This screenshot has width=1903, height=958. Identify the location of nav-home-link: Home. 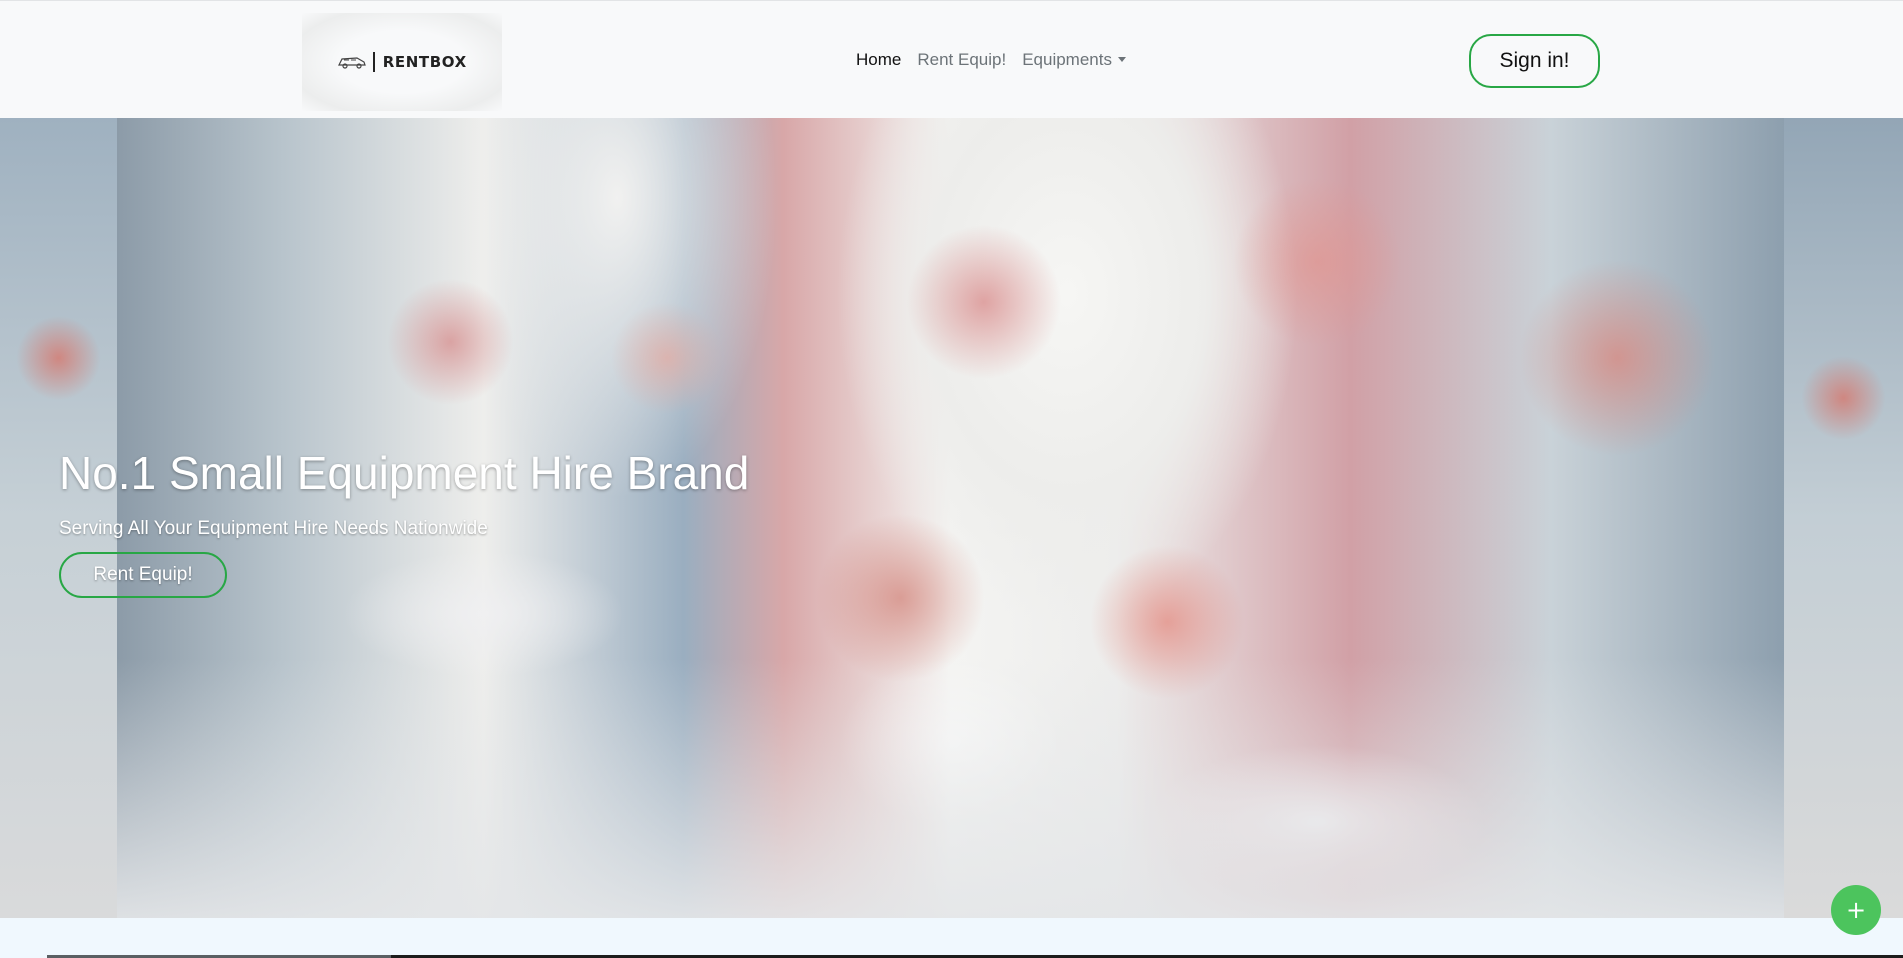
(878, 60).